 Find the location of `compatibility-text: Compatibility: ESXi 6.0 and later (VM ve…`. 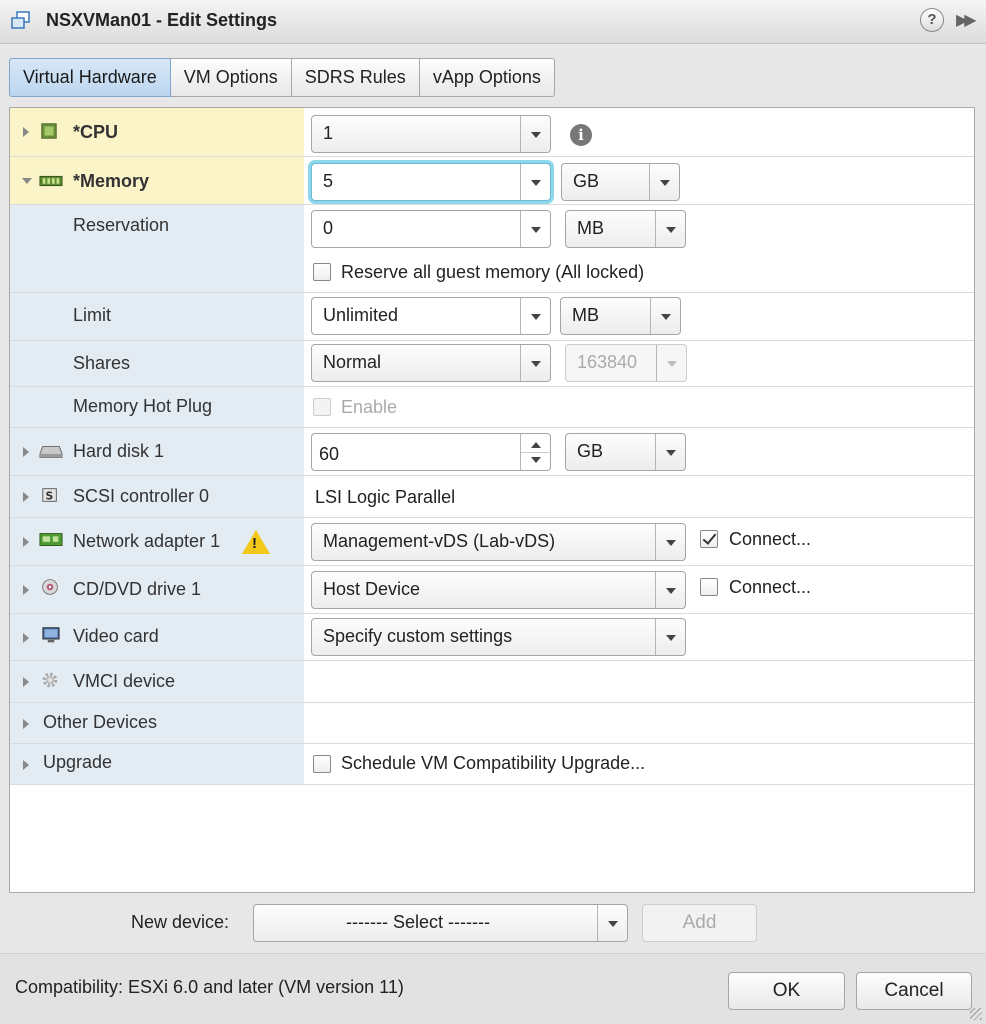

compatibility-text: Compatibility: ESXi 6.0 and later (VM ve… is located at coordinates (209, 987).